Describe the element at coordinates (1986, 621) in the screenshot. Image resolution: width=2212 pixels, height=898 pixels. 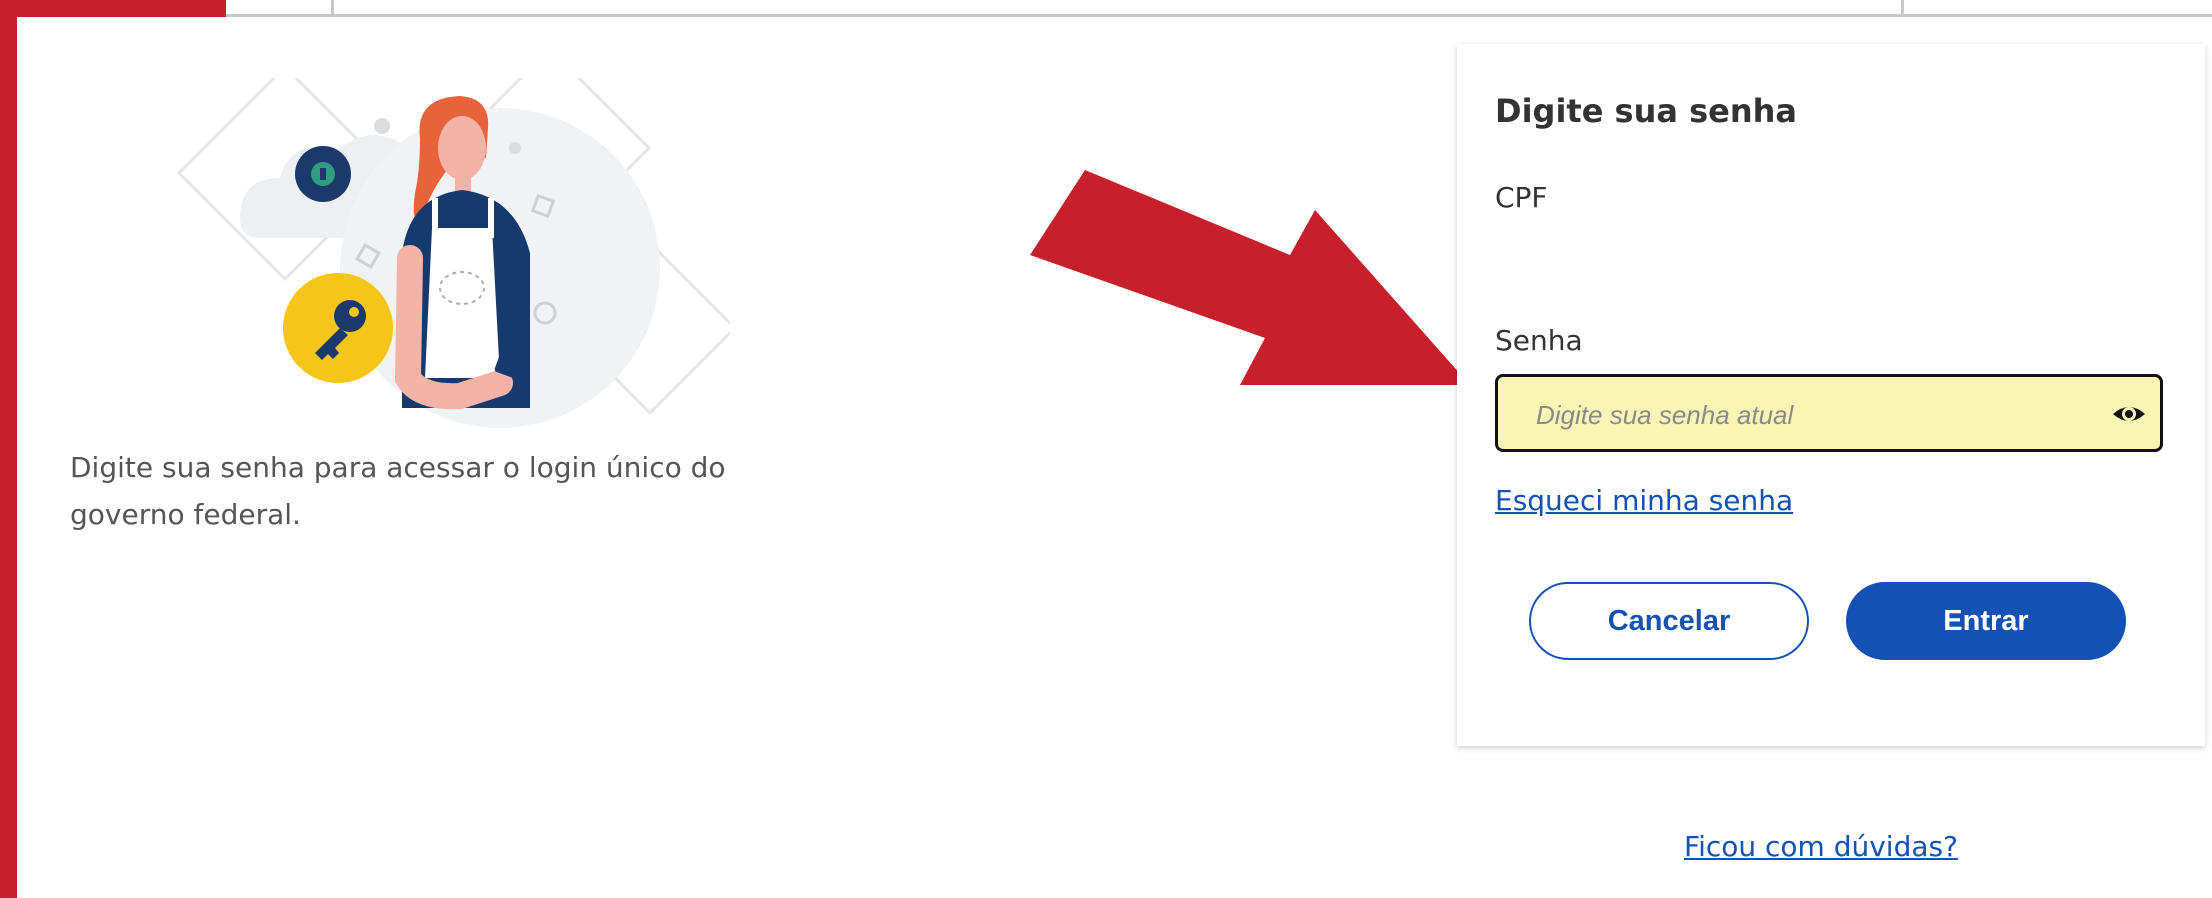
I see `enter-button: Entrar` at that location.